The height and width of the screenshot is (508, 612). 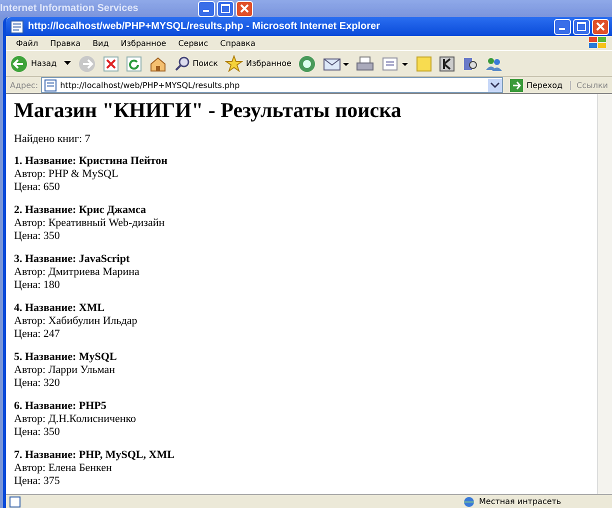 What do you see at coordinates (258, 63) in the screenshot?
I see `favorites-button: Избранное` at bounding box center [258, 63].